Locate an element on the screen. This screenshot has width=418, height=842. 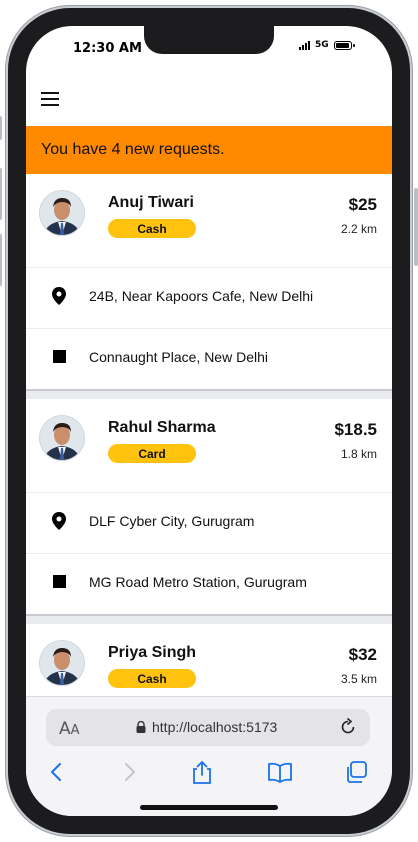
pickup-address: 24B, Near Kapoors Cafe, New Delhi is located at coordinates (201, 296).